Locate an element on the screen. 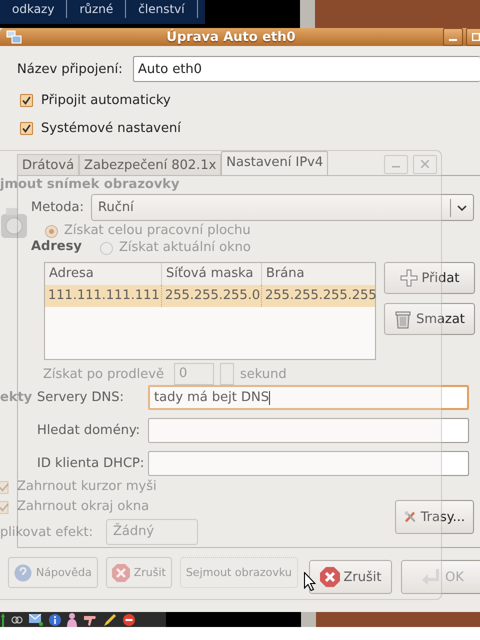  chevron-down-icon is located at coordinates (462, 207).